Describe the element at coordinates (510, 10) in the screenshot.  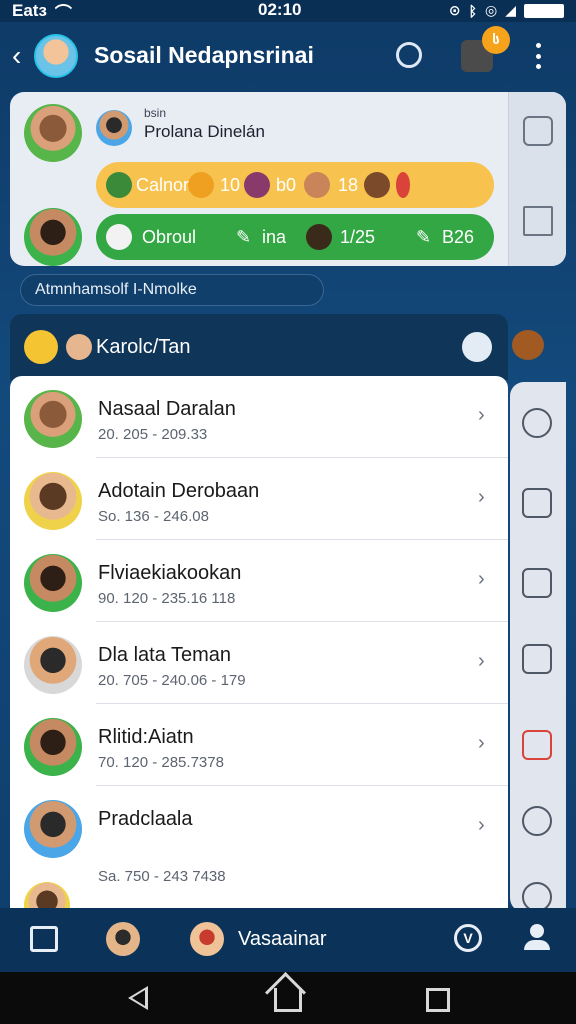
I see `signal-icon: ◢` at that location.